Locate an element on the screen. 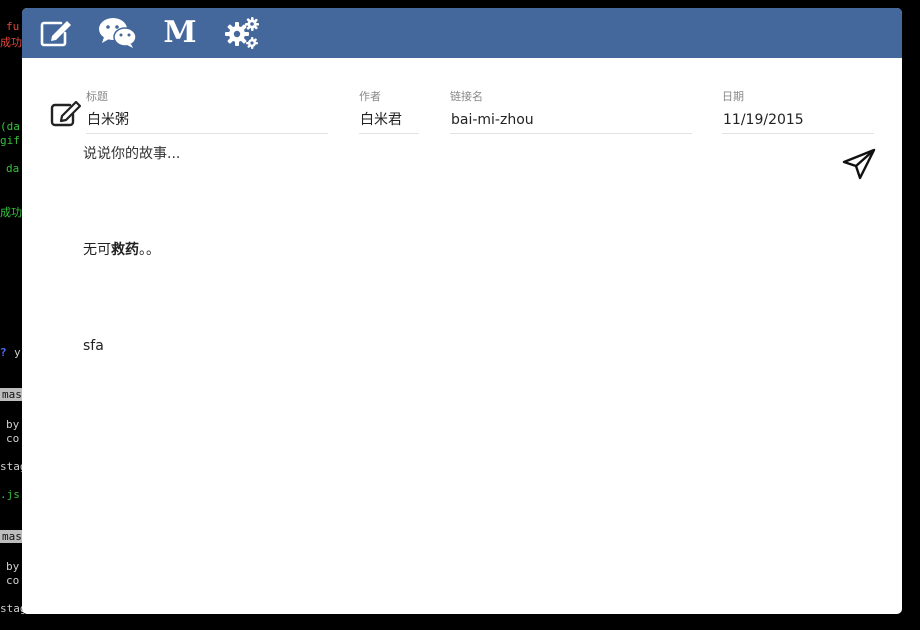  story-paragraph: sfa is located at coordinates (93, 346).